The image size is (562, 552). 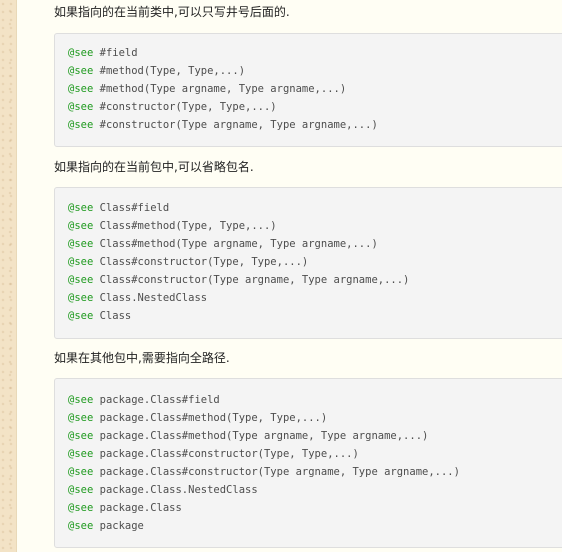 What do you see at coordinates (185, 107) in the screenshot?
I see `code-text: #constructor(Type, Type,...)` at bounding box center [185, 107].